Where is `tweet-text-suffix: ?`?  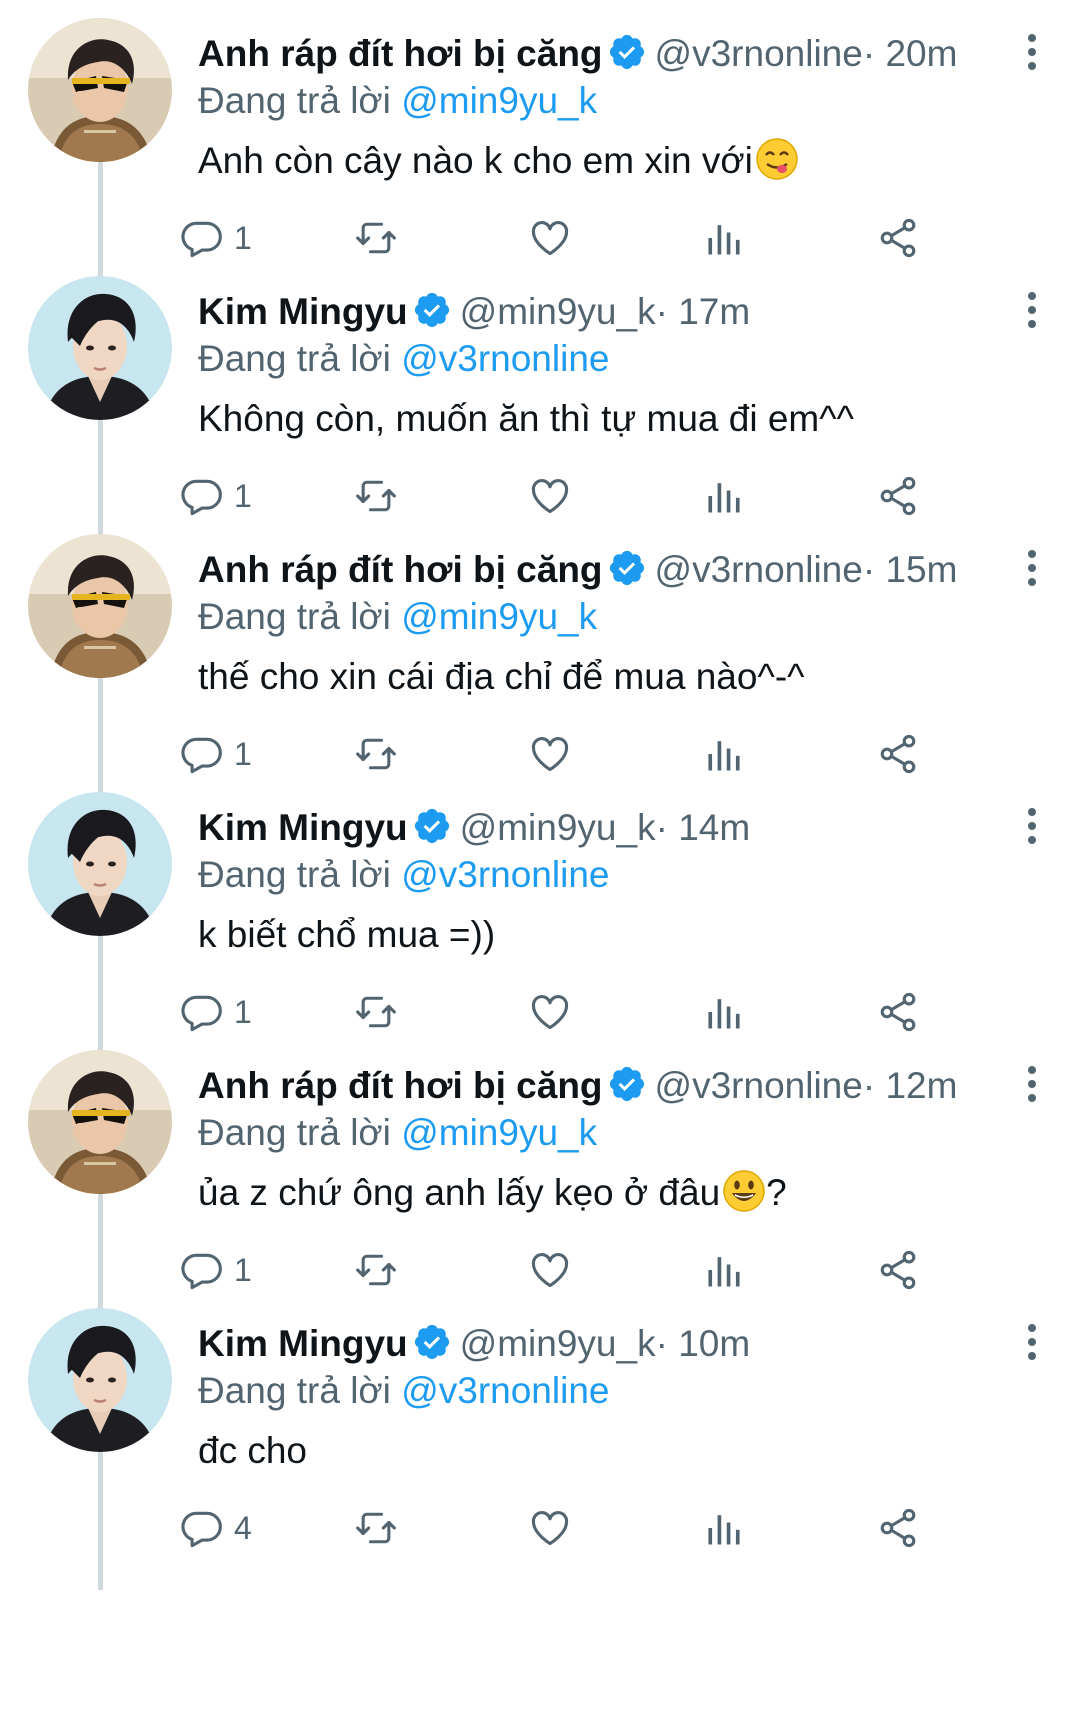 tweet-text-suffix: ? is located at coordinates (776, 1192).